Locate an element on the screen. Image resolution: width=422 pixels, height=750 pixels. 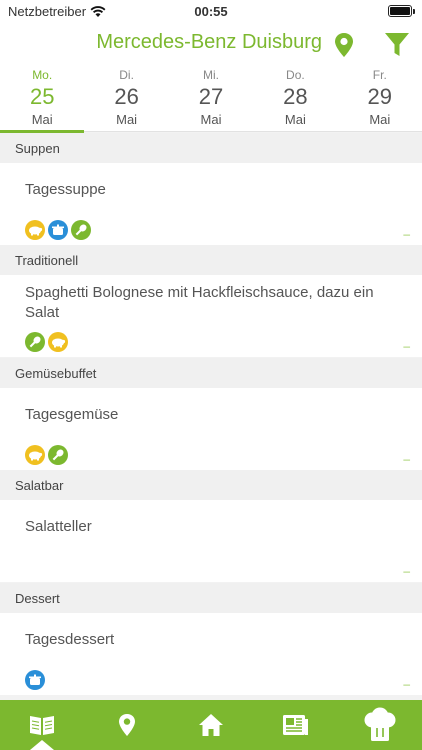
news-icon is located at coordinates (296, 725).